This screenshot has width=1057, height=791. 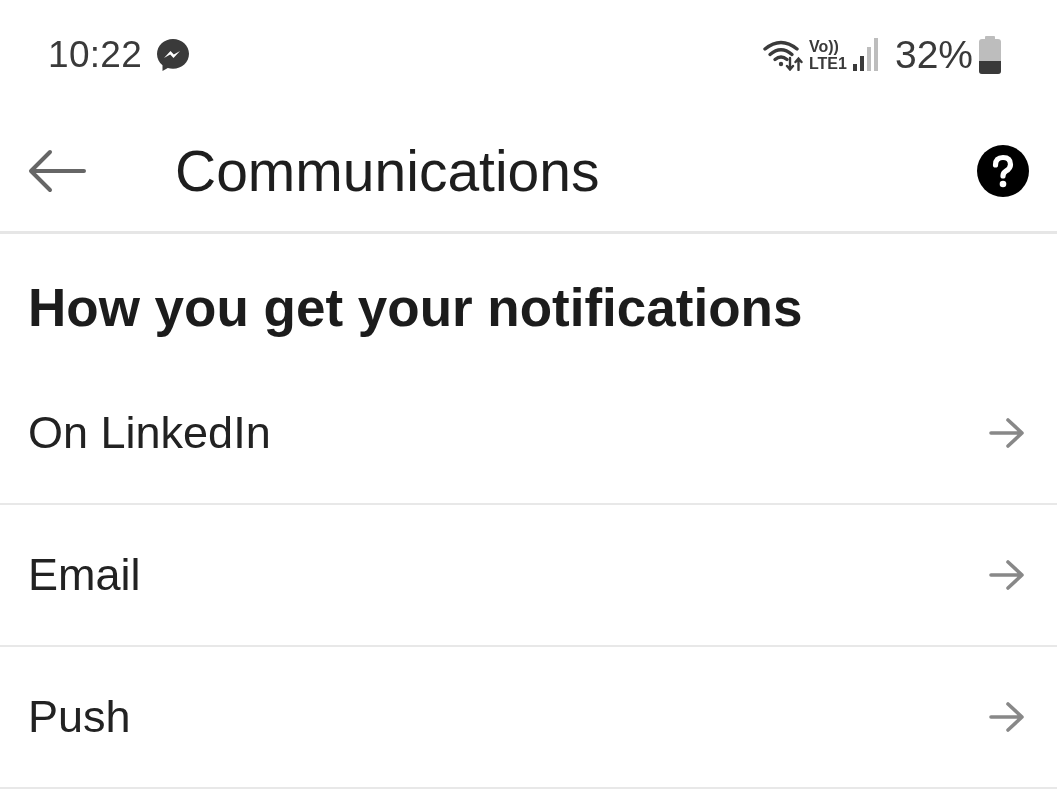 What do you see at coordinates (990, 55) in the screenshot?
I see `battery-icon` at bounding box center [990, 55].